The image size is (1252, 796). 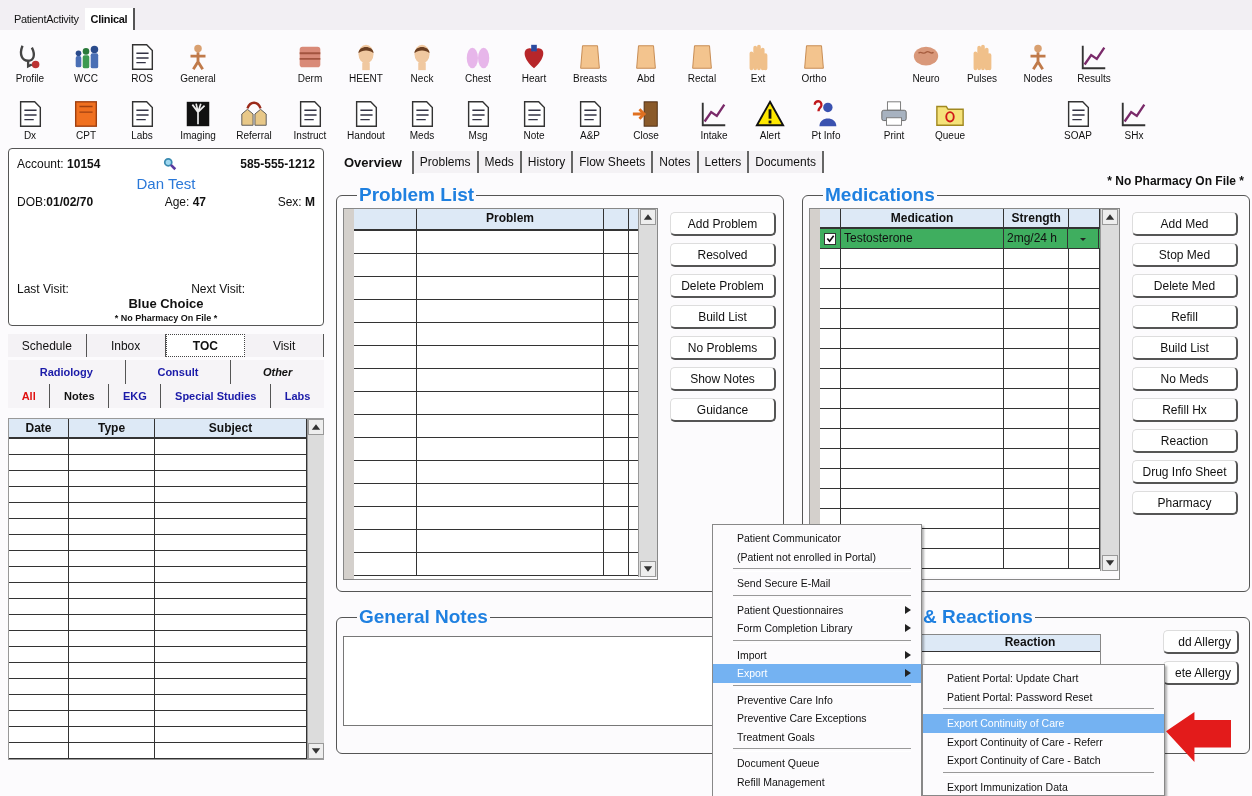 What do you see at coordinates (547, 162) in the screenshot?
I see `tab: History` at bounding box center [547, 162].